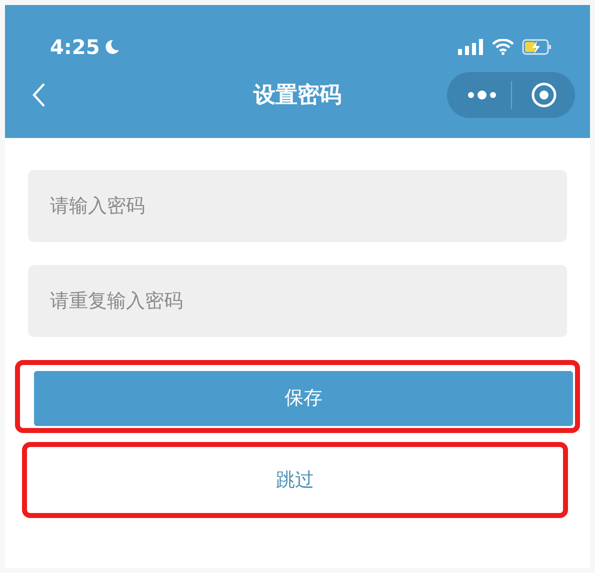 This screenshot has height=573, width=595. What do you see at coordinates (75, 47) in the screenshot?
I see `status-time: 4:25` at bounding box center [75, 47].